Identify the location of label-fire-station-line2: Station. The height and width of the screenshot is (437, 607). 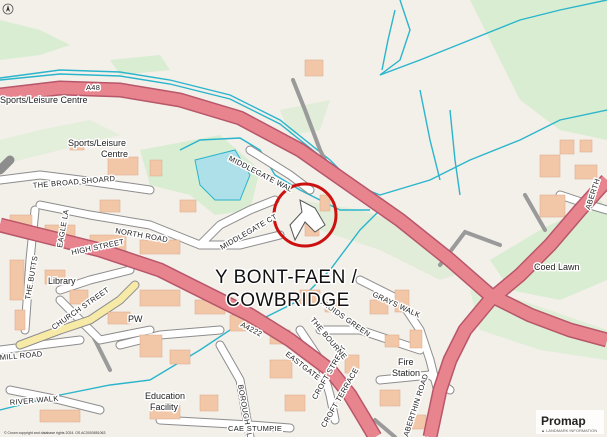
(406, 373).